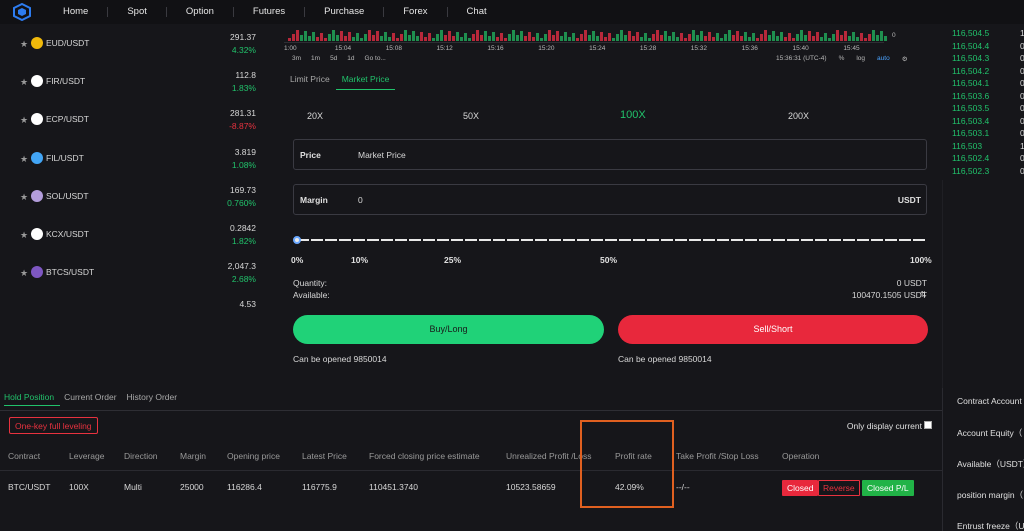  What do you see at coordinates (134, 47) in the screenshot?
I see `market-row: ★ EUD/USDT 291.37 4.32%` at bounding box center [134, 47].